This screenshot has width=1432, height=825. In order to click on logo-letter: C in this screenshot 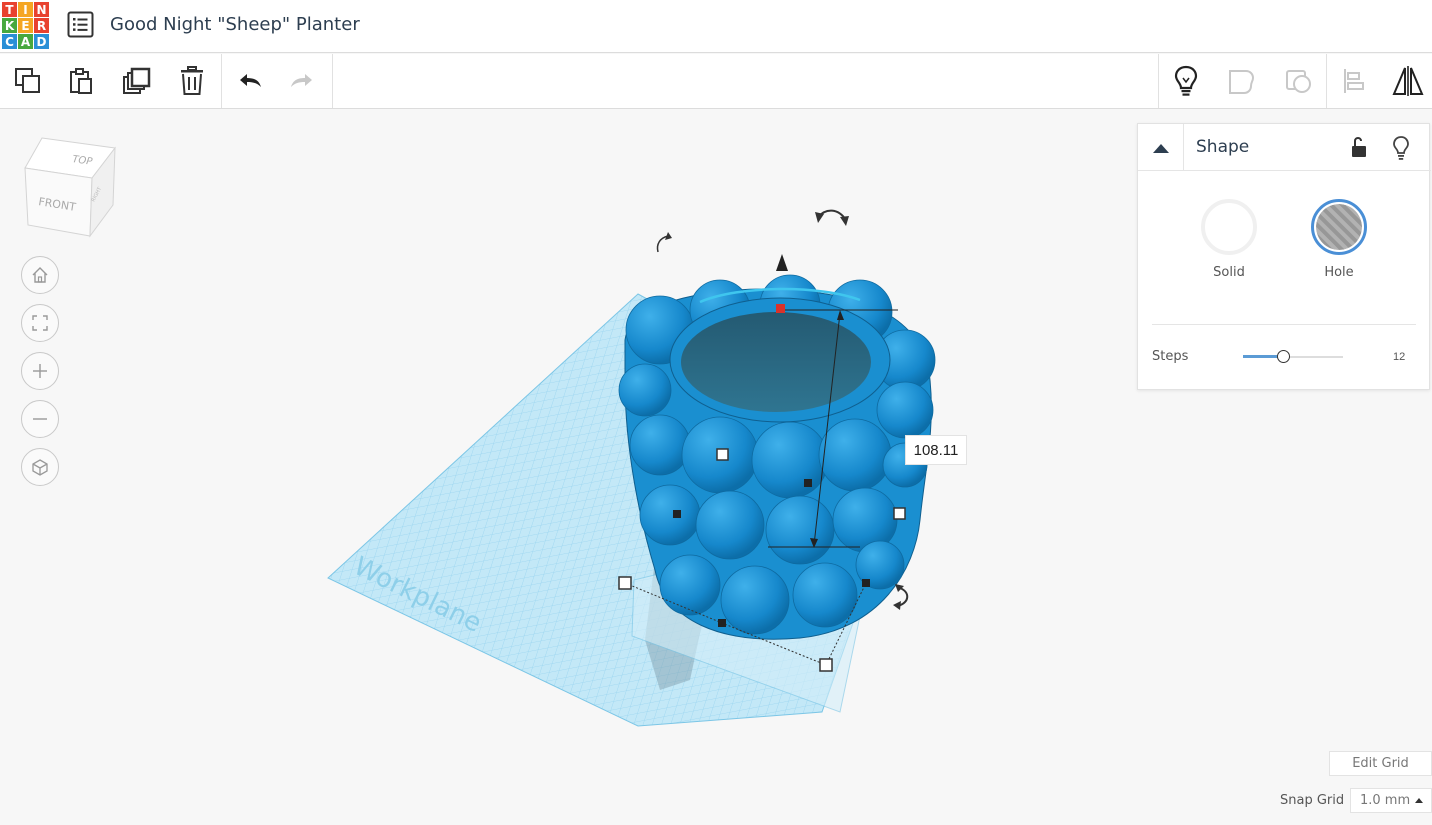, I will do `click(9, 41)`.